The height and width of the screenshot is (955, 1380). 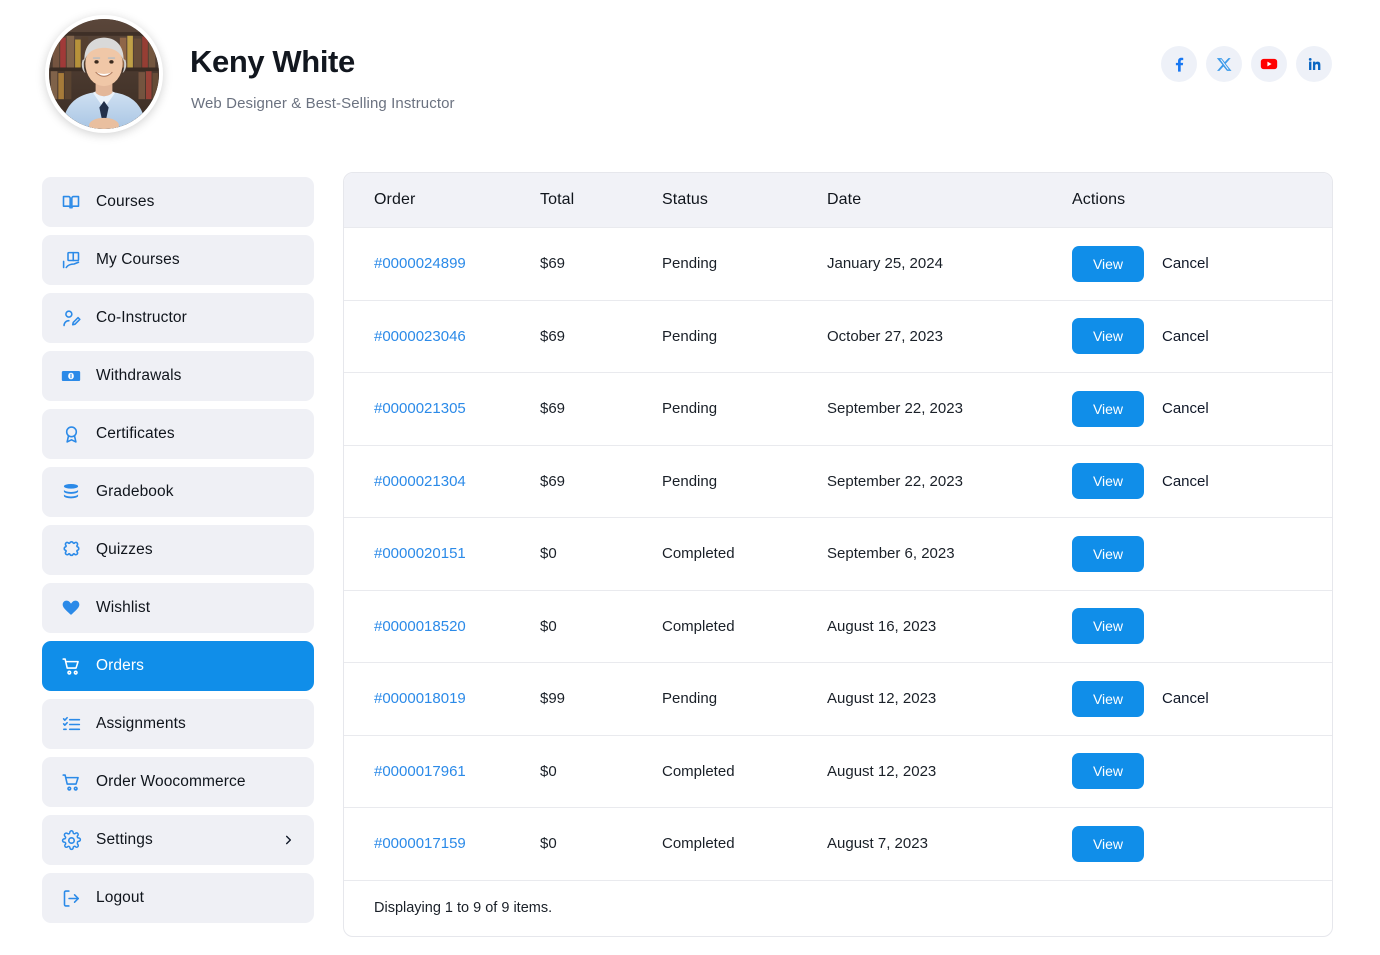 What do you see at coordinates (272, 61) in the screenshot?
I see `page-title: Keny White` at bounding box center [272, 61].